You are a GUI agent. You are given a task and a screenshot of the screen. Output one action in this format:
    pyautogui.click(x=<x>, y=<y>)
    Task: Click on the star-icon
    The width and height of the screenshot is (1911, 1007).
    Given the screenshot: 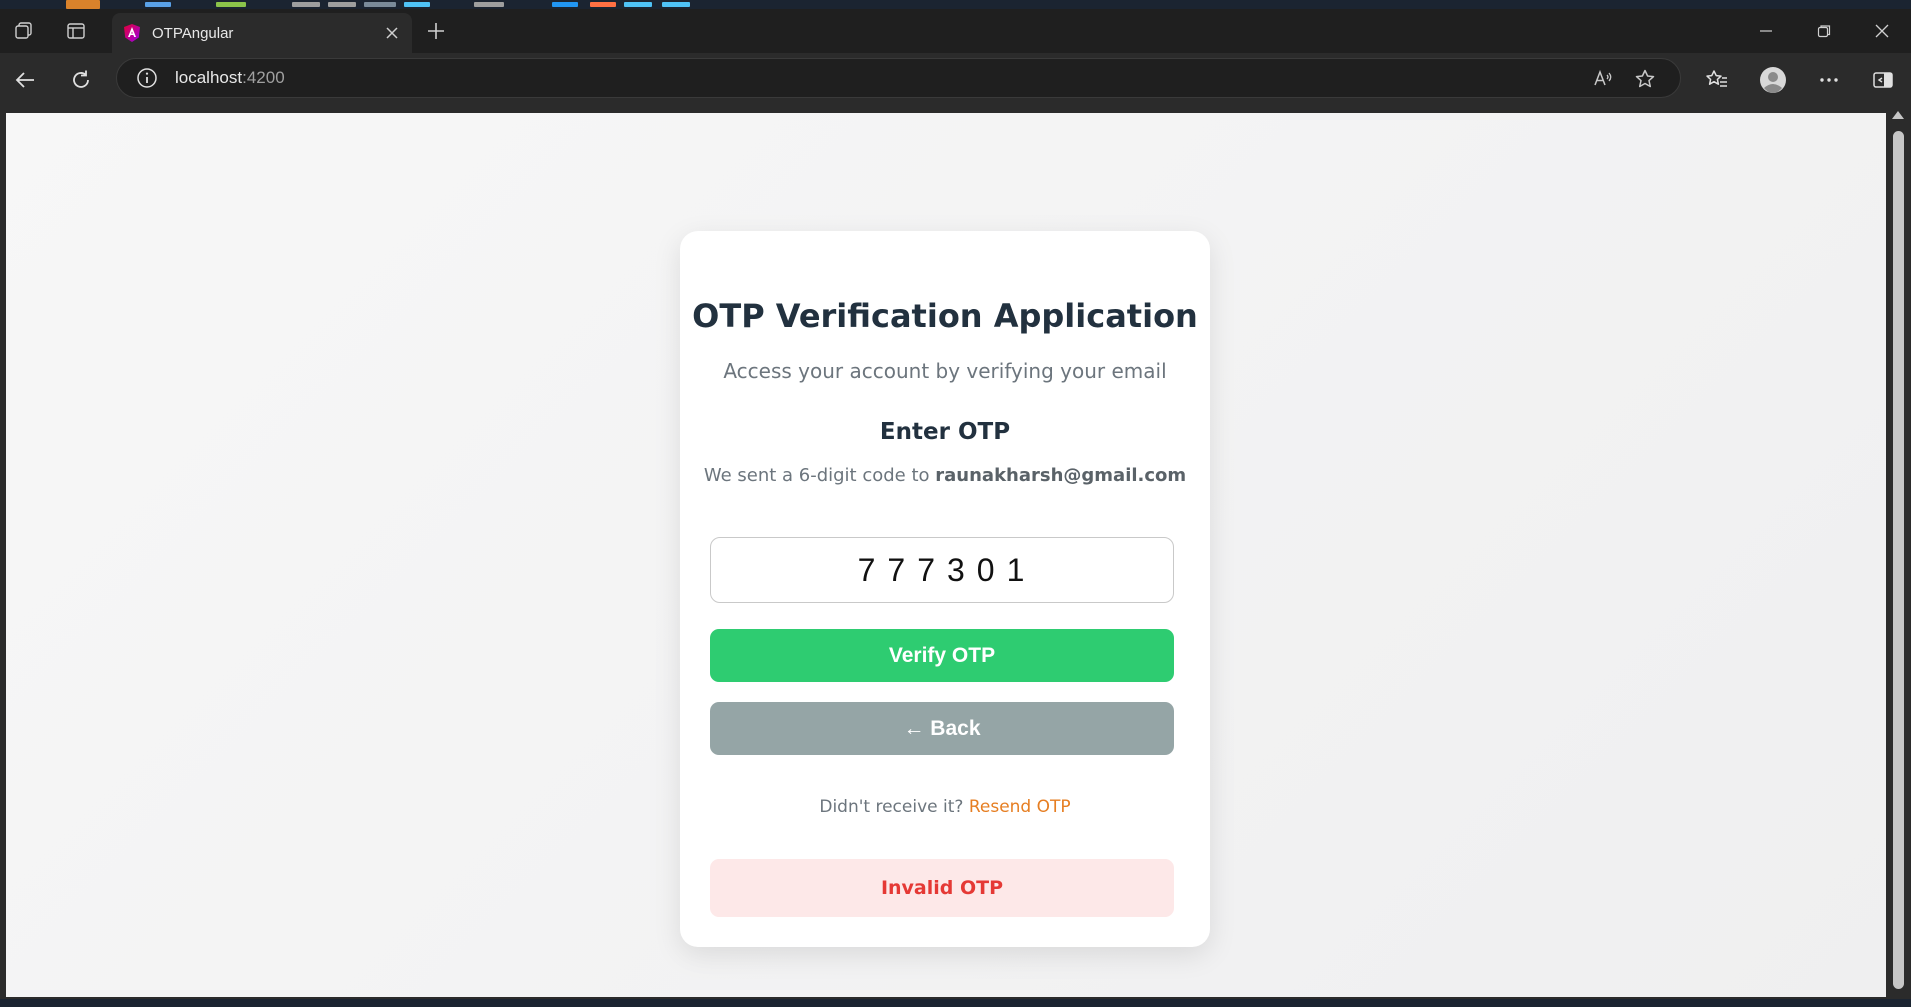 What is the action you would take?
    pyautogui.click(x=1645, y=79)
    